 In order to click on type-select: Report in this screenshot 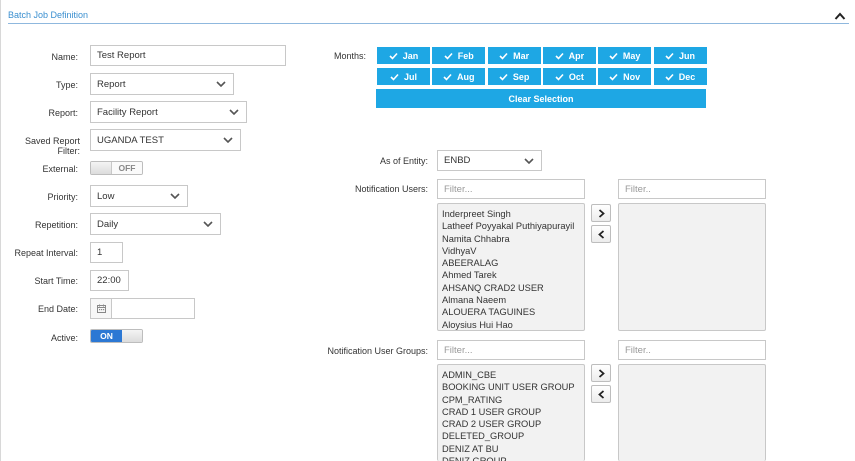, I will do `click(162, 84)`.